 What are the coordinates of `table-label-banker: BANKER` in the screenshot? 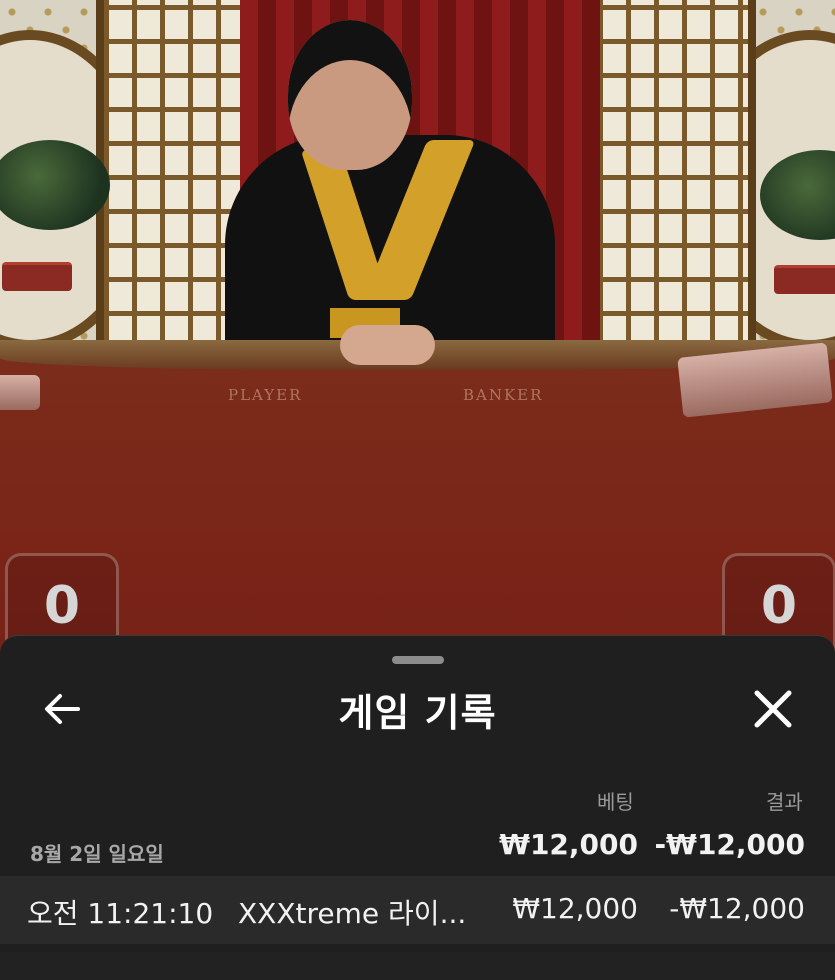 It's located at (503, 395).